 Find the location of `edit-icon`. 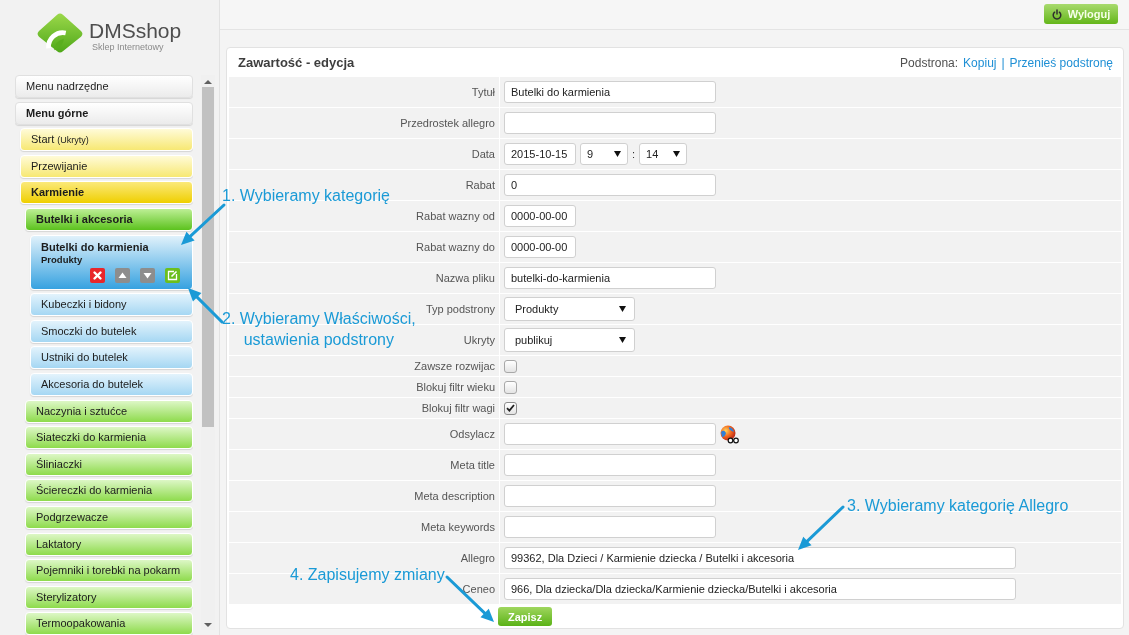

edit-icon is located at coordinates (172, 275).